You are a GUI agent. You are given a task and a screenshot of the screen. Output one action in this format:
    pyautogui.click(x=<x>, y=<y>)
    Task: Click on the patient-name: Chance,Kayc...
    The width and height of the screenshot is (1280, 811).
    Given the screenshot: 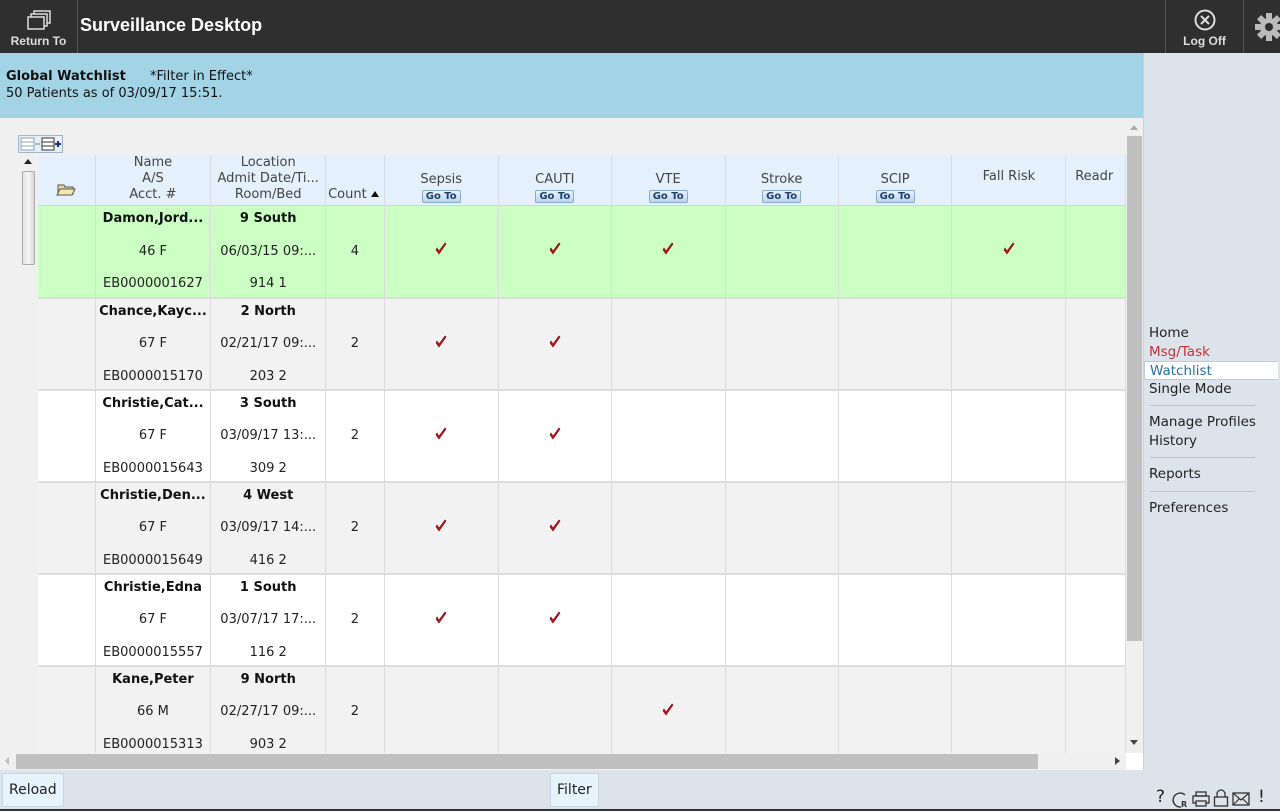 What is the action you would take?
    pyautogui.click(x=153, y=311)
    